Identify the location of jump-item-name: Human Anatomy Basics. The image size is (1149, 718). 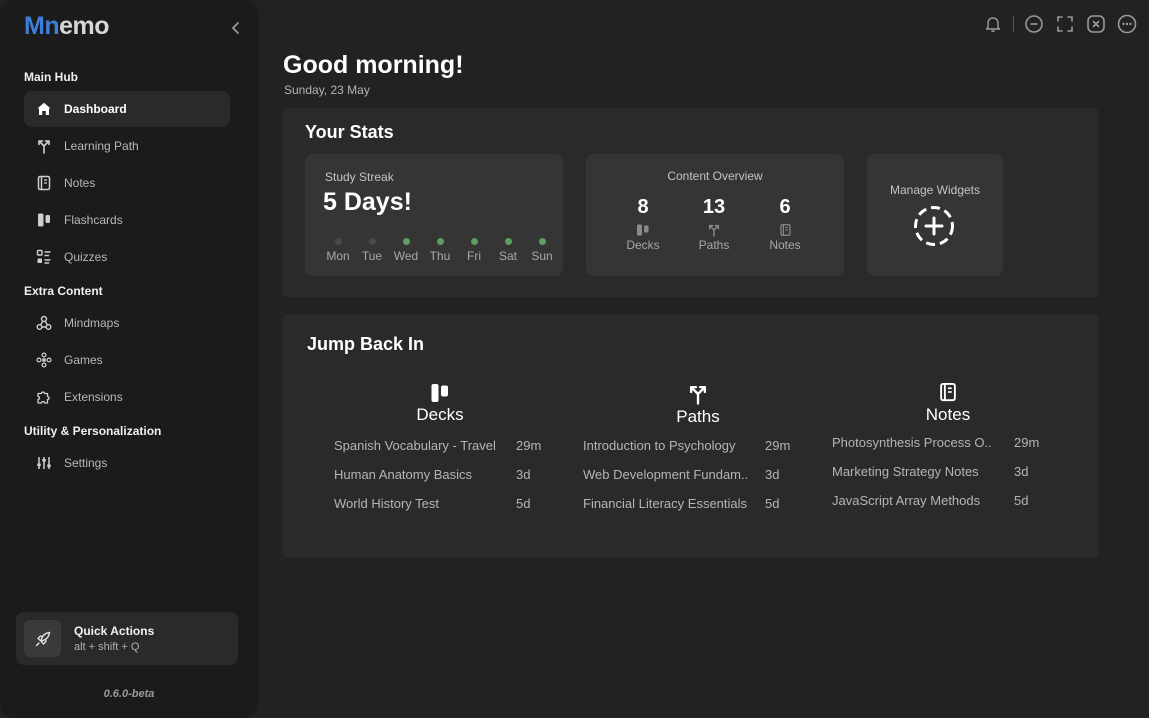
(403, 474).